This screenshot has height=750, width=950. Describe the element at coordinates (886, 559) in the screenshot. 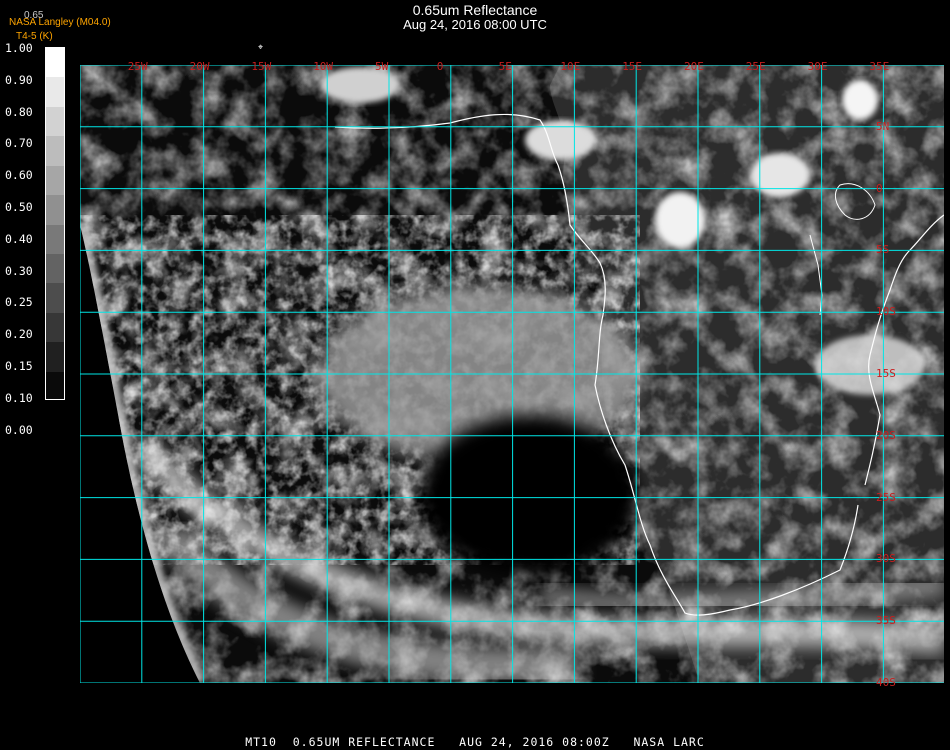

I see `latitude-label: 30S` at that location.